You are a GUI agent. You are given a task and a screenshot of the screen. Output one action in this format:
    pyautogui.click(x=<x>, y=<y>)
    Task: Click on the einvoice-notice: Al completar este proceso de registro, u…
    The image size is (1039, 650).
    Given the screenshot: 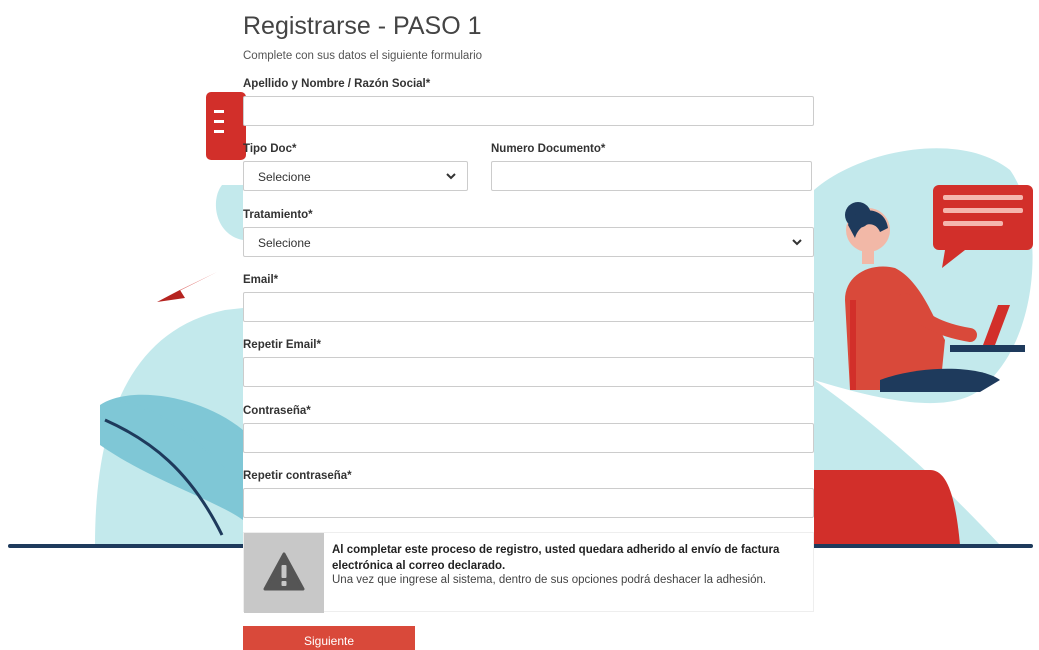 What is the action you would take?
    pyautogui.click(x=528, y=572)
    